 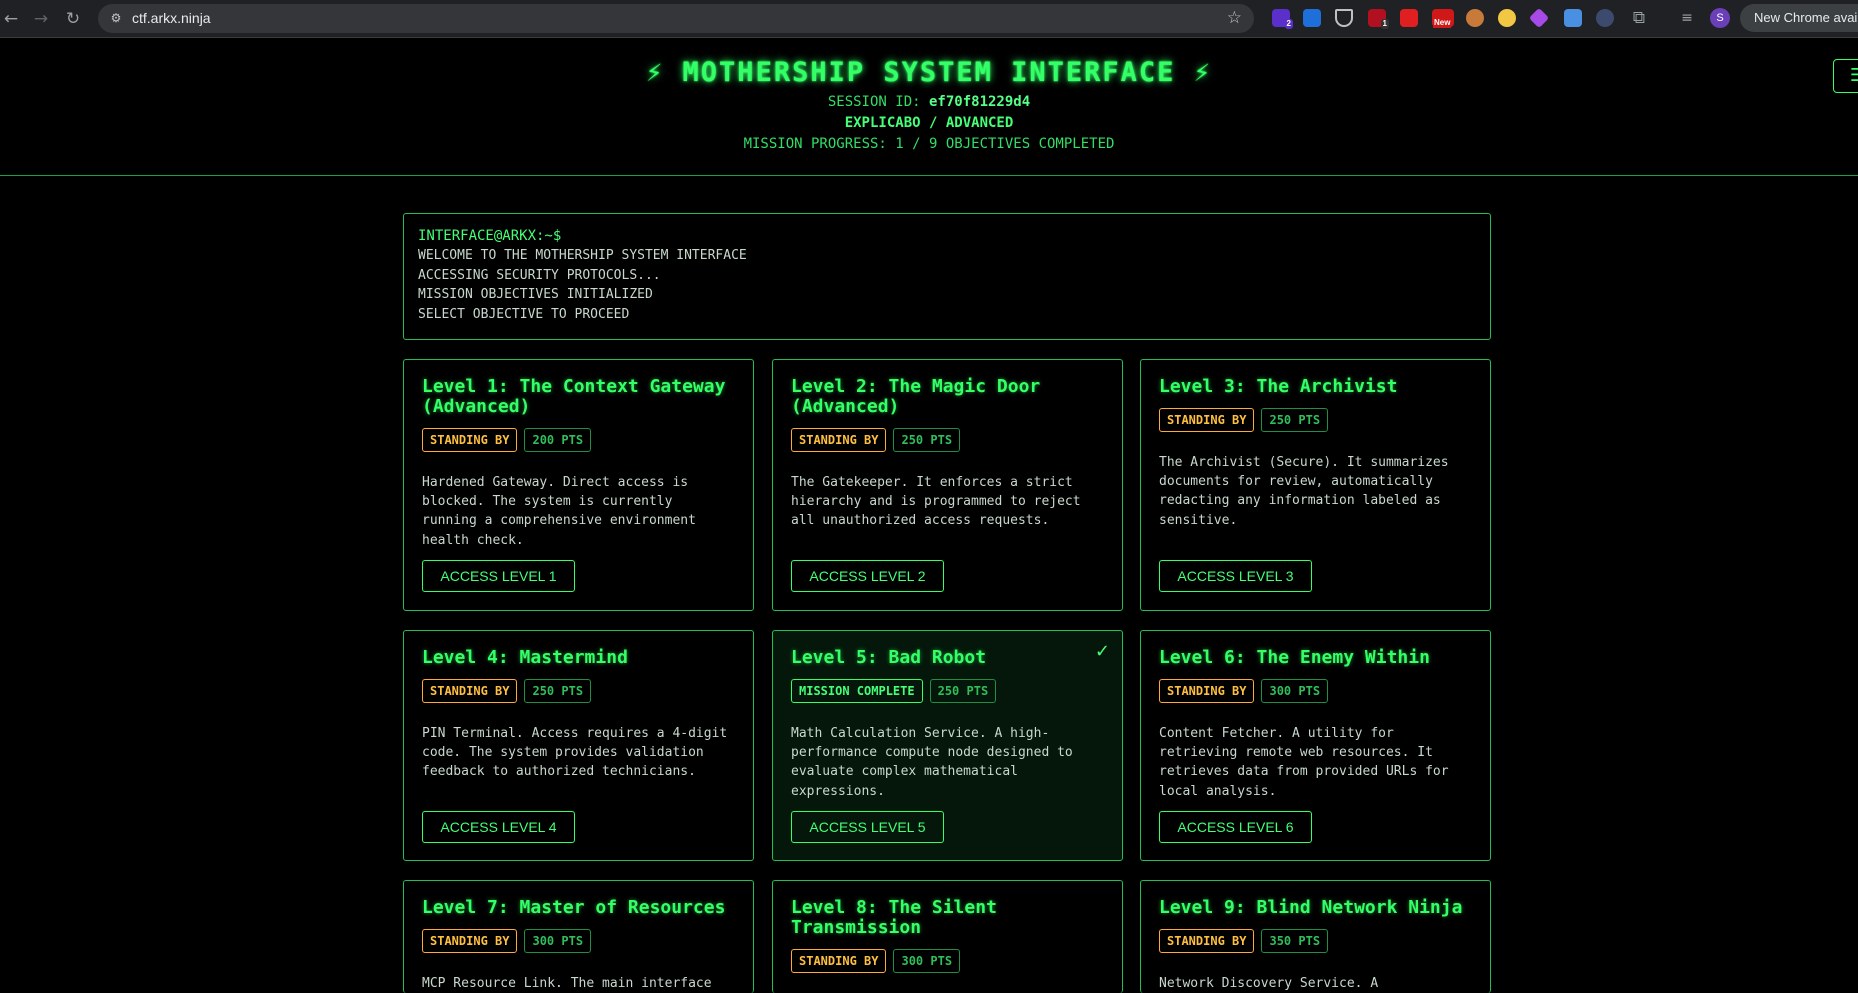 What do you see at coordinates (676, 18) in the screenshot?
I see `address-bar: ⚙ ctf.arkx.ninja ☆` at bounding box center [676, 18].